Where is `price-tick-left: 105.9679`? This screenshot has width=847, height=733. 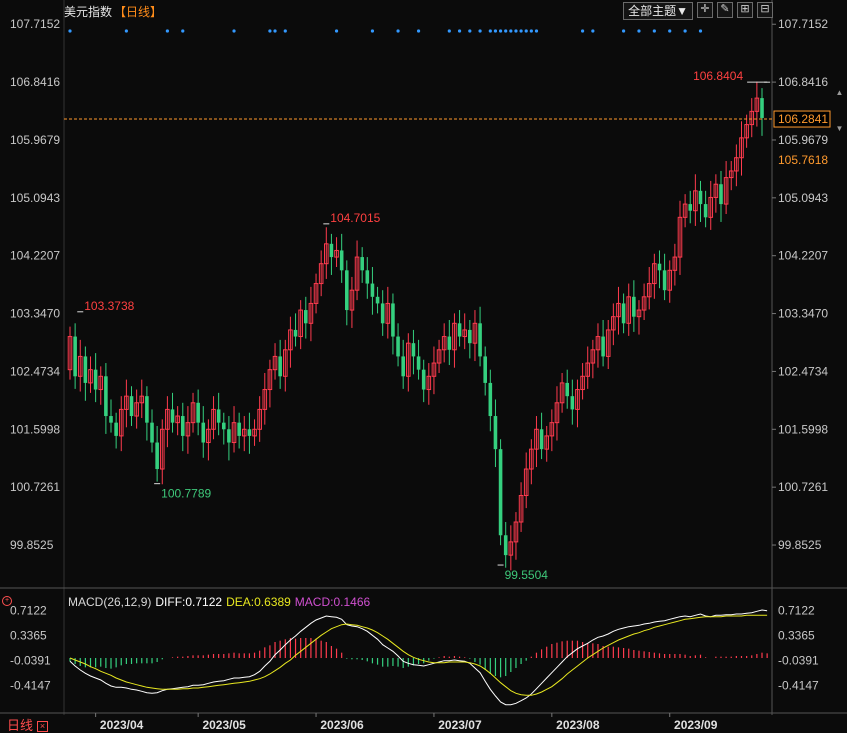
price-tick-left: 105.9679 is located at coordinates (35, 140).